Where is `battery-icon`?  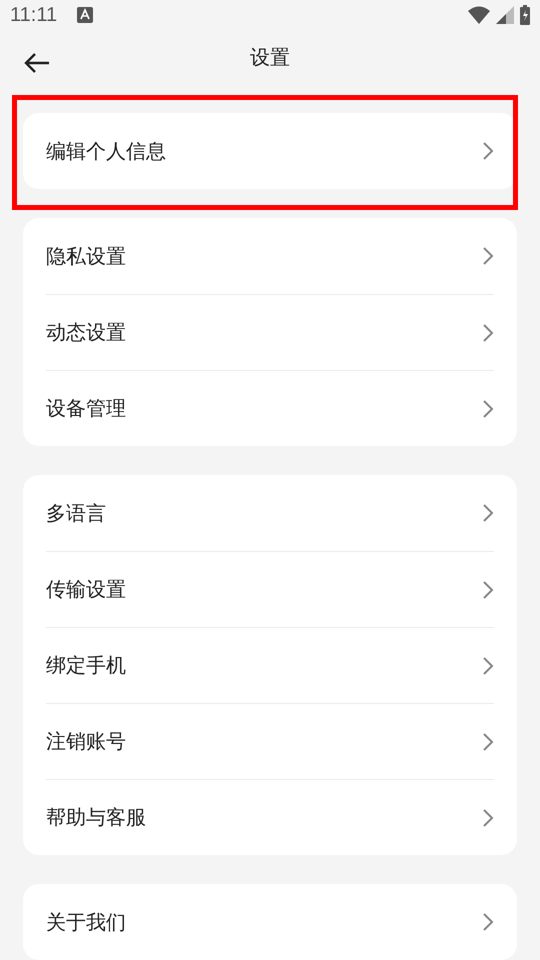
battery-icon is located at coordinates (525, 15).